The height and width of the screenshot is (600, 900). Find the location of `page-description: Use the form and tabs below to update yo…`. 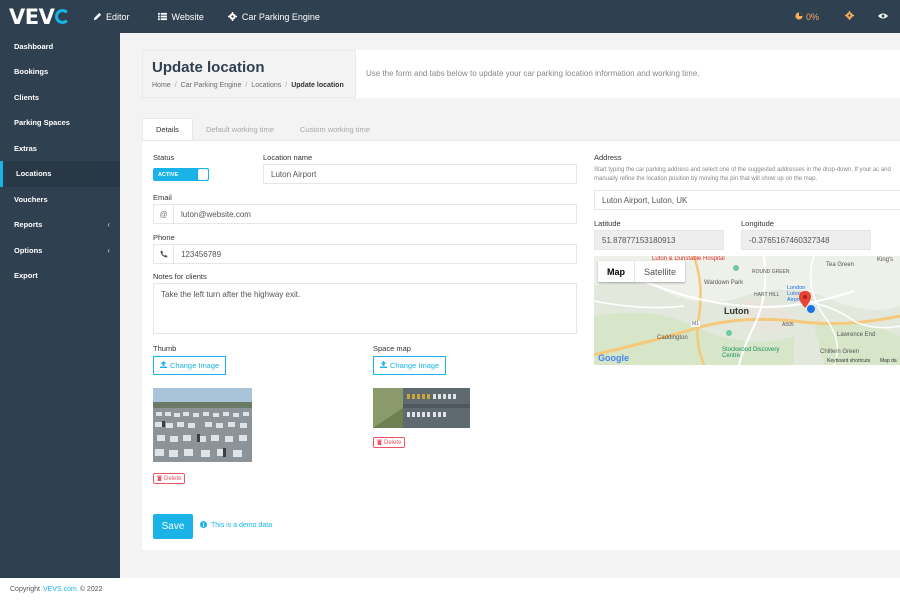

page-description: Use the form and tabs below to update yo… is located at coordinates (533, 73).